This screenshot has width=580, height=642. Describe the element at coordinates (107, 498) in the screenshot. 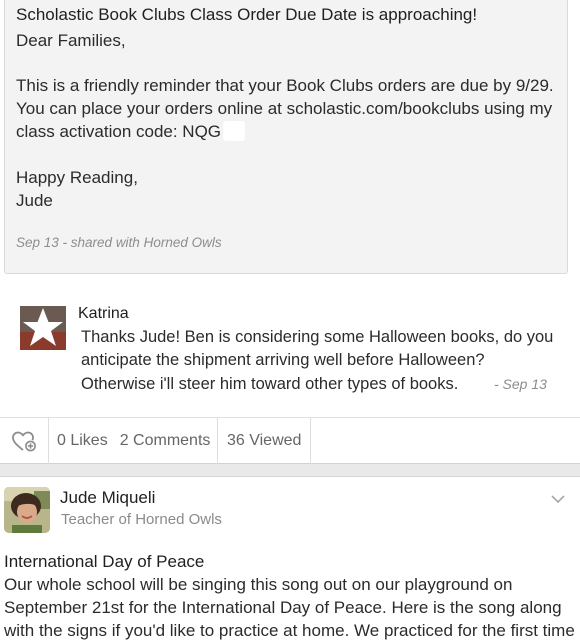

I see `author-name: Jude Miqueli` at that location.